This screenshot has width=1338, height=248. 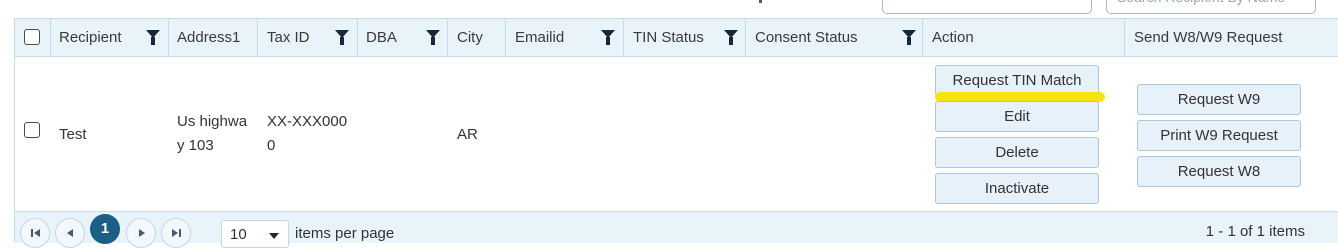 I want to click on cell-tax-id: XX-XXX000 0, so click(x=307, y=134).